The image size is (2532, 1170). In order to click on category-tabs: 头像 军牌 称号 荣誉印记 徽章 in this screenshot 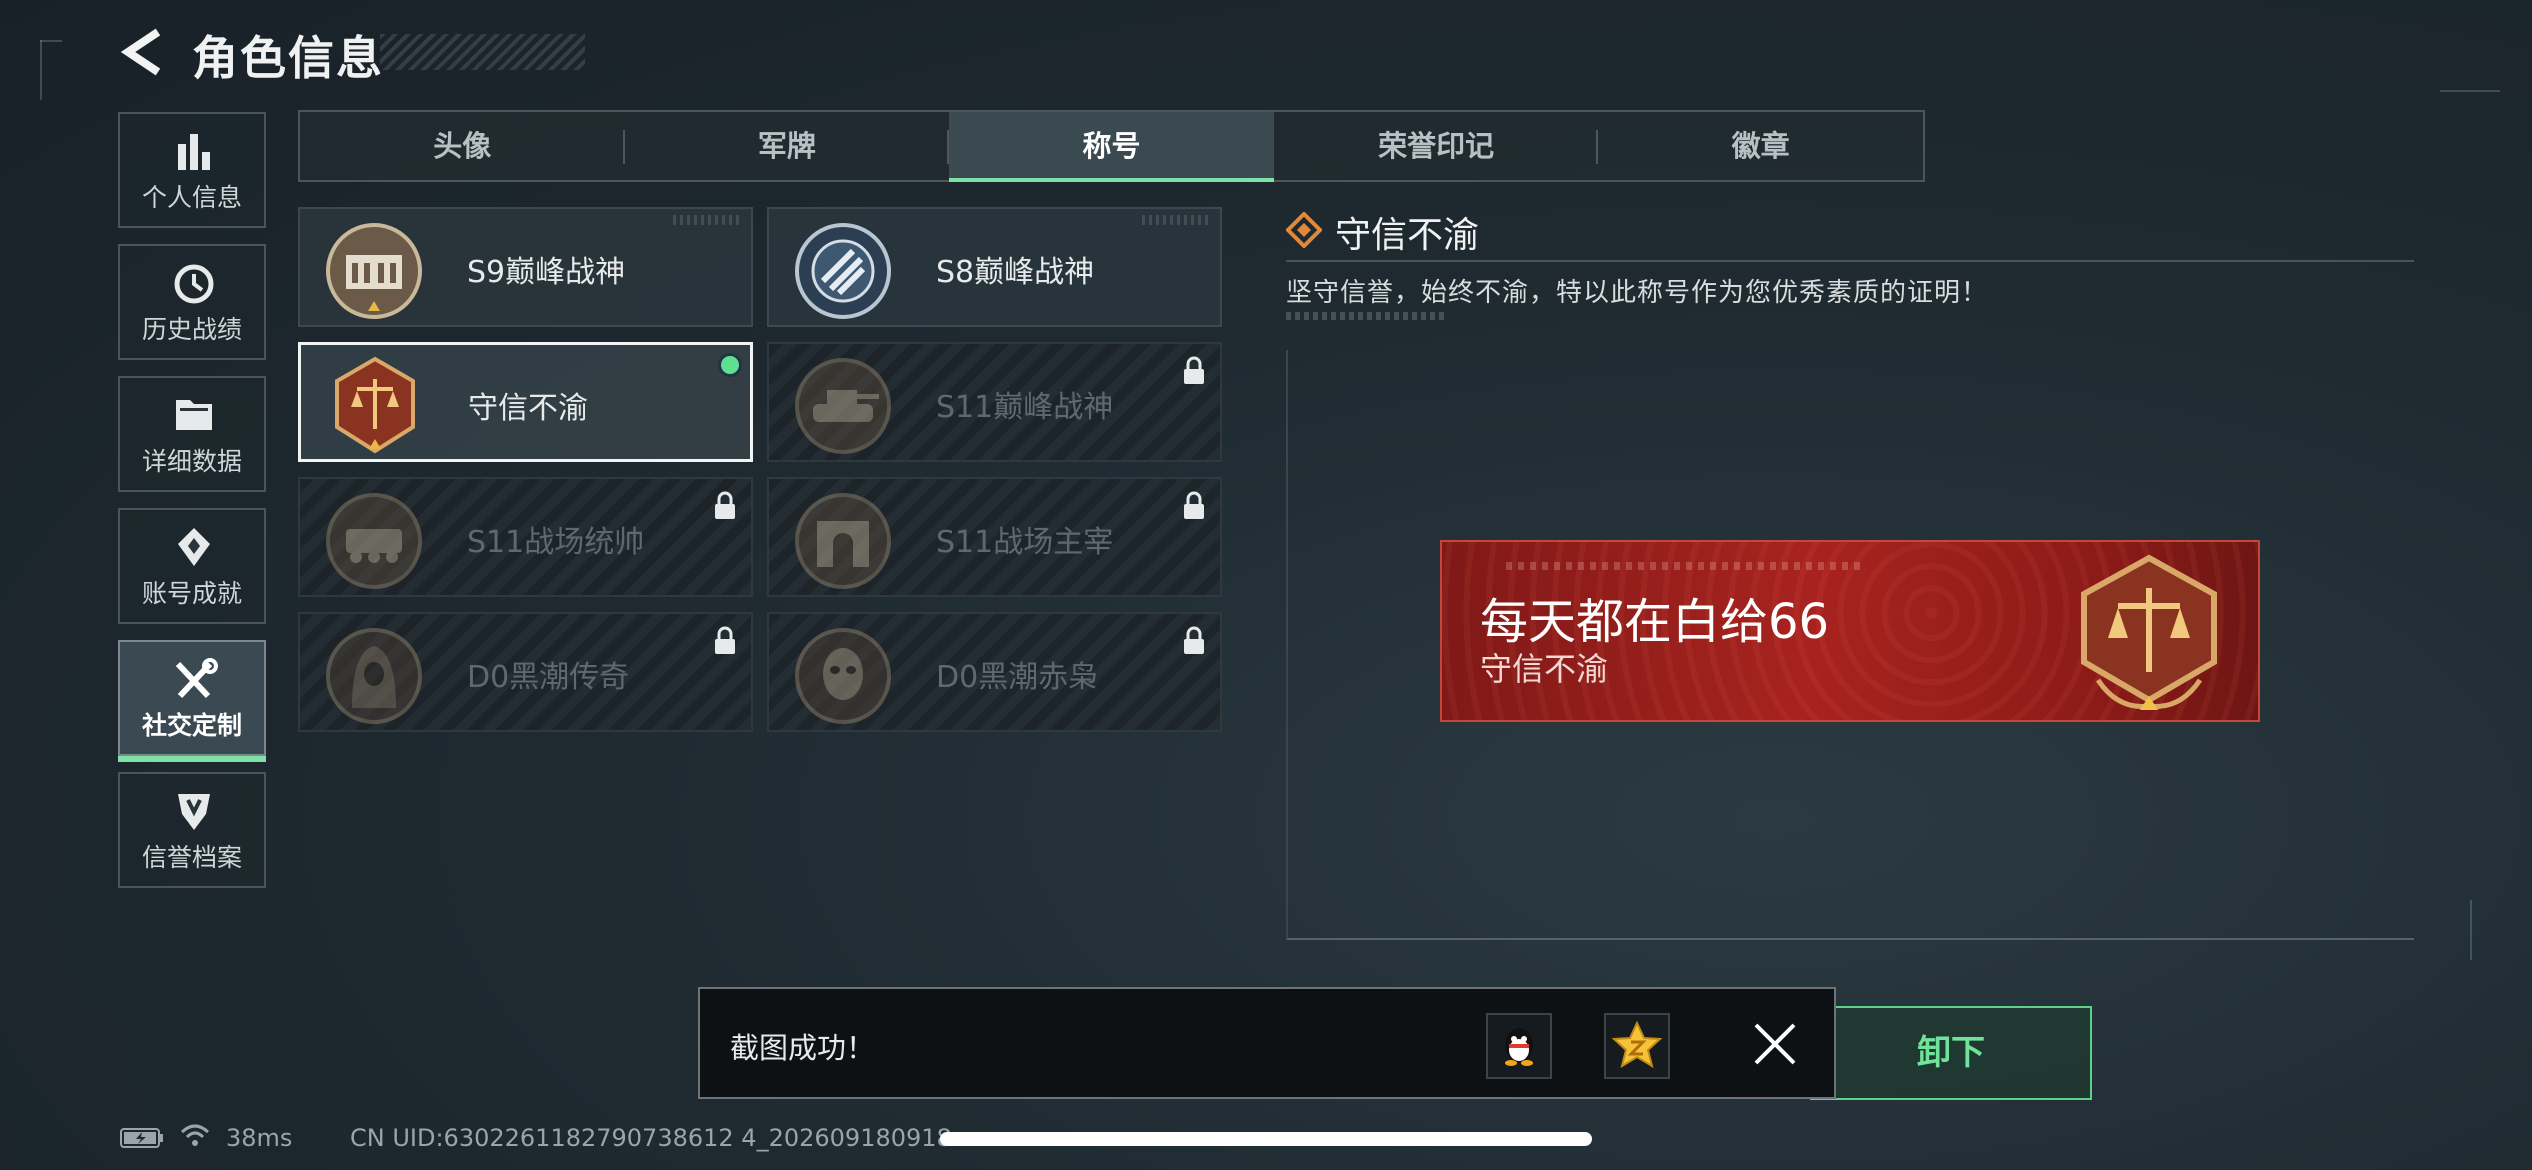, I will do `click(1111, 146)`.